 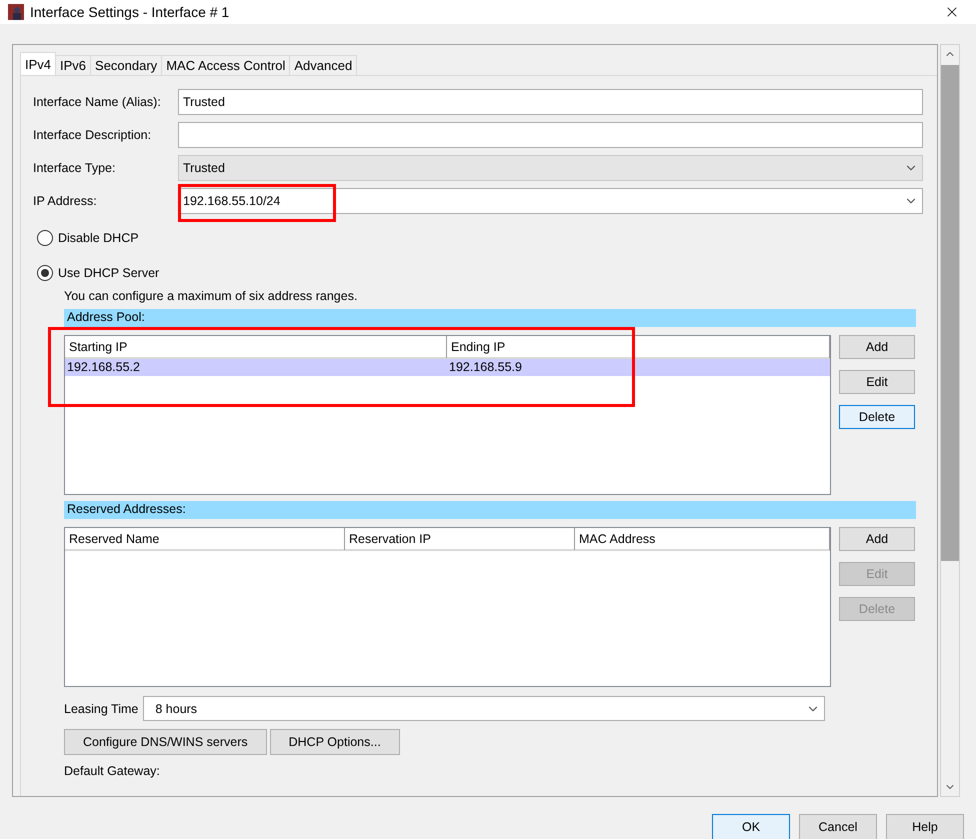 I want to click on delete-button: Delete, so click(x=877, y=417).